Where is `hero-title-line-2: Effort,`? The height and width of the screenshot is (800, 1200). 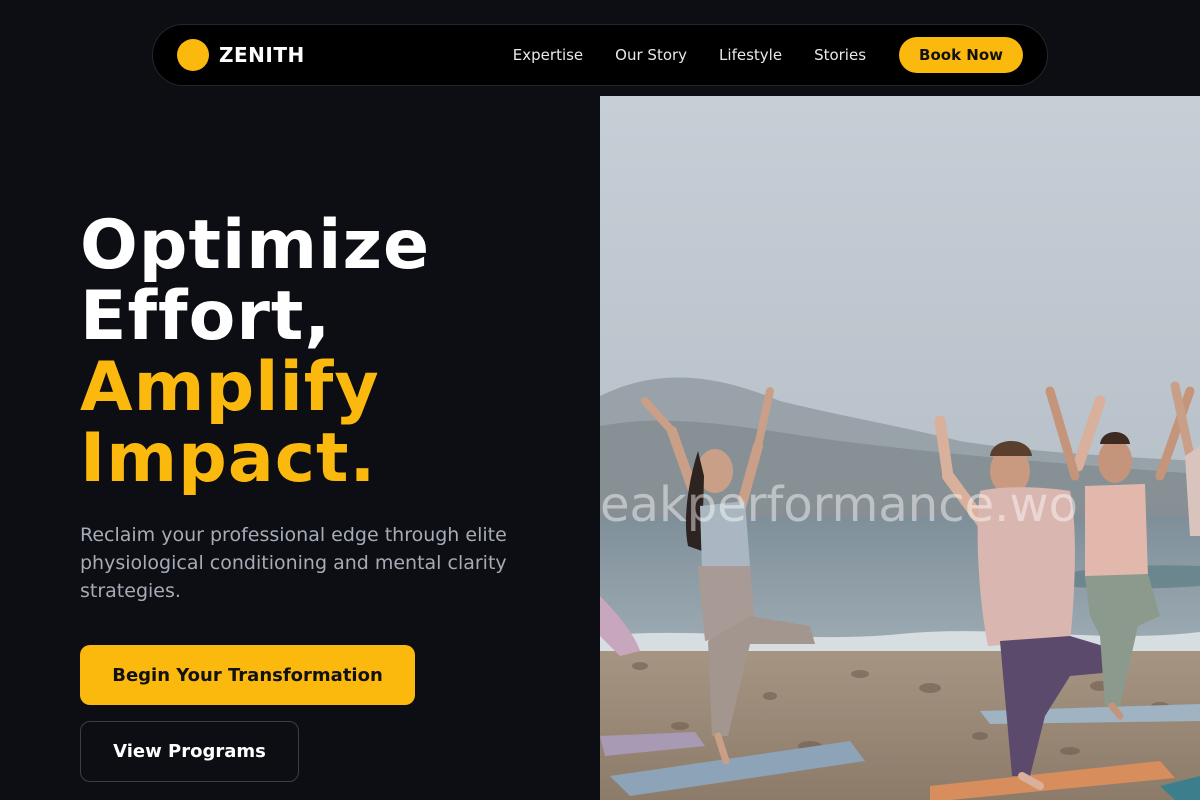 hero-title-line-2: Effort, is located at coordinates (206, 316).